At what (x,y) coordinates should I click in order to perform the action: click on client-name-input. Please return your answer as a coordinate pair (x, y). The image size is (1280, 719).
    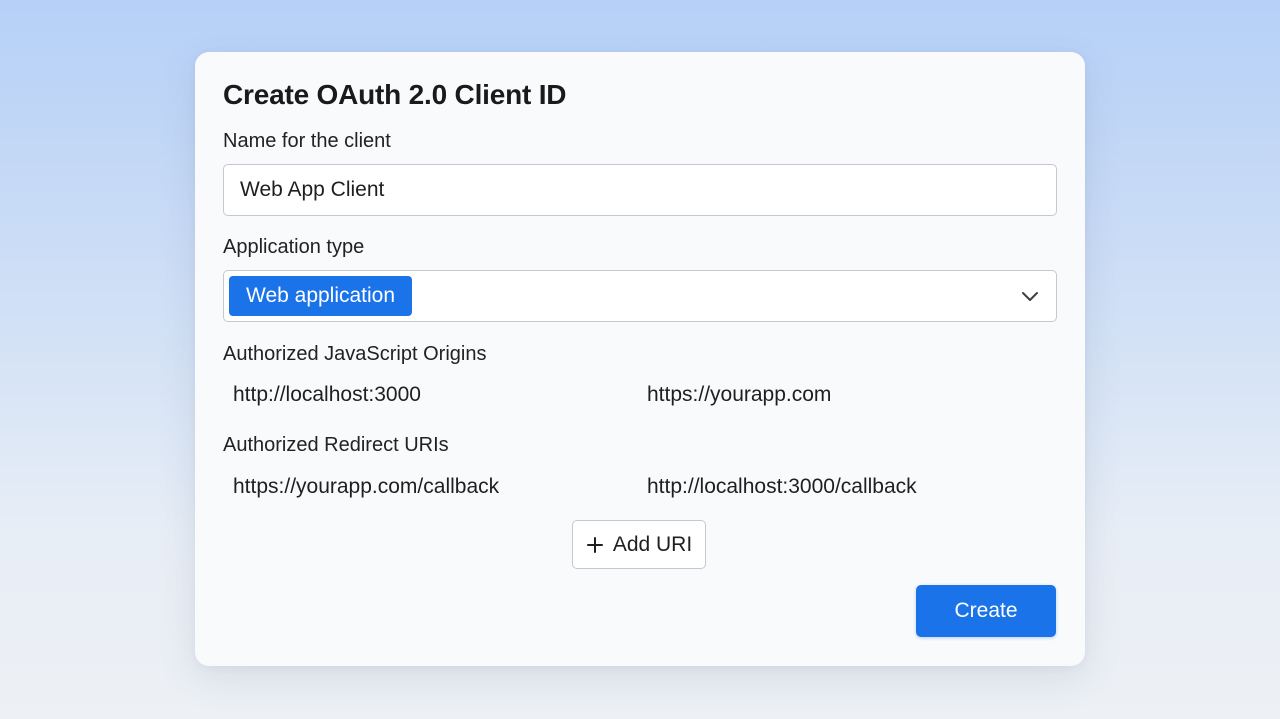
    Looking at the image, I should click on (640, 190).